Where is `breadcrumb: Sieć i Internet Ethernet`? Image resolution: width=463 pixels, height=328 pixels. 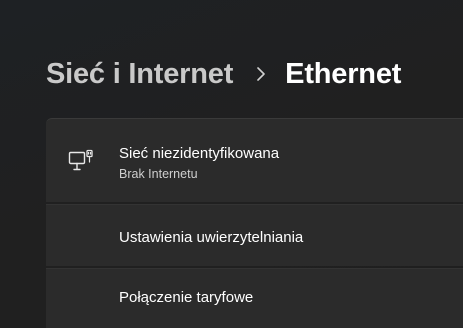 breadcrumb: Sieć i Internet Ethernet is located at coordinates (223, 74).